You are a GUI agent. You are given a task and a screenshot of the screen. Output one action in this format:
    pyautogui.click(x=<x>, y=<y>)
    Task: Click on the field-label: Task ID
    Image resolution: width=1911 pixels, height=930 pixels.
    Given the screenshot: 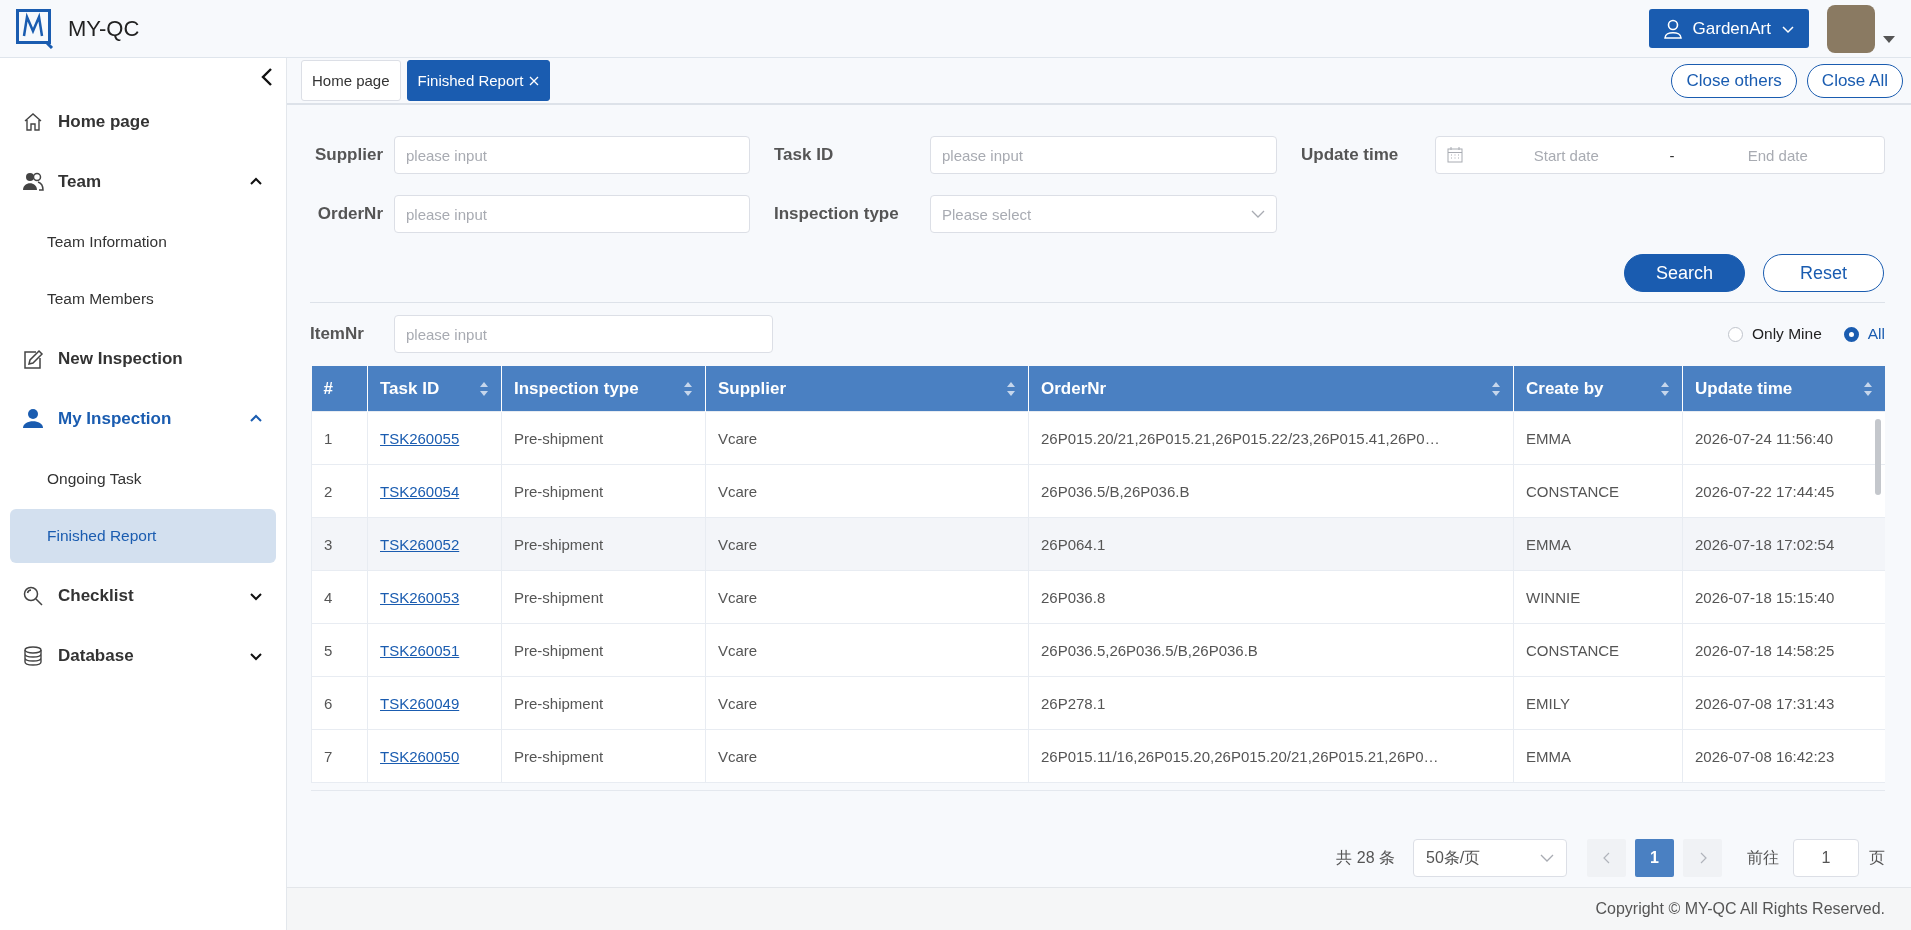 What is the action you would take?
    pyautogui.click(x=804, y=155)
    